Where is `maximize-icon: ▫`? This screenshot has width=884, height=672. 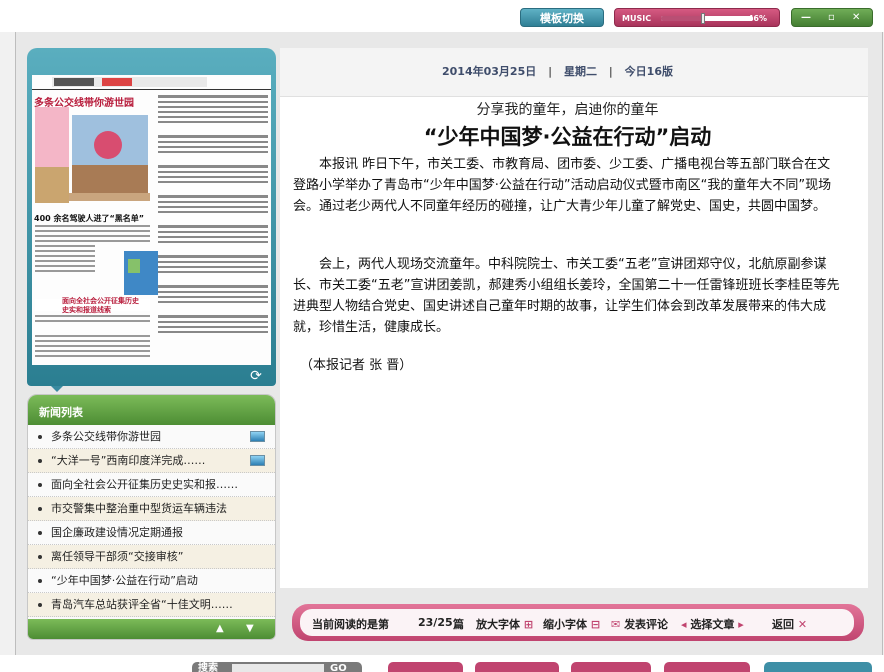
maximize-icon: ▫ is located at coordinates (831, 17).